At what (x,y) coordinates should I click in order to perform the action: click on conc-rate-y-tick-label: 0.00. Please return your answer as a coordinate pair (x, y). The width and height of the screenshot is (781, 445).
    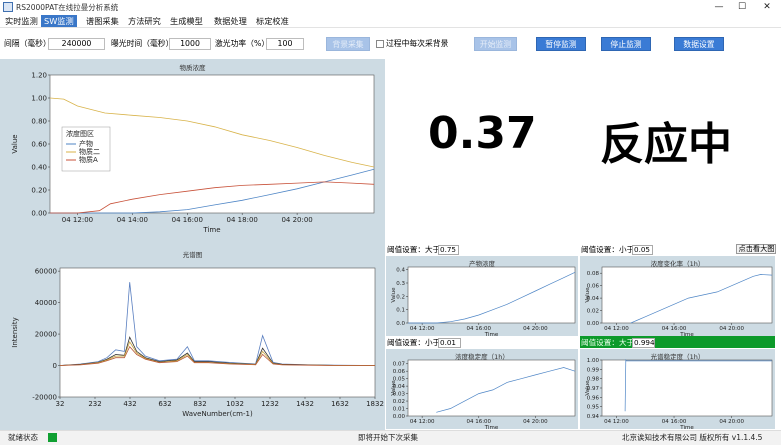
    Looking at the image, I should click on (593, 324).